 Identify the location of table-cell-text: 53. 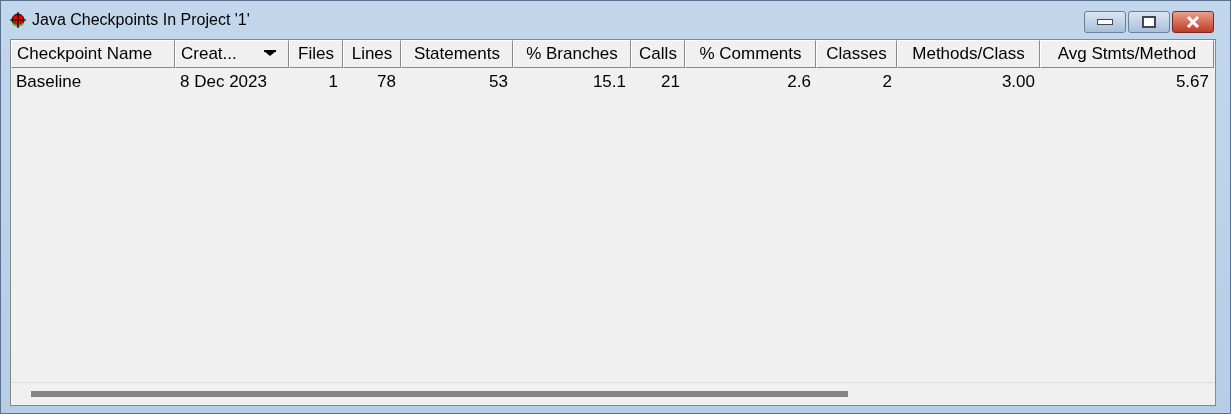
(498, 82).